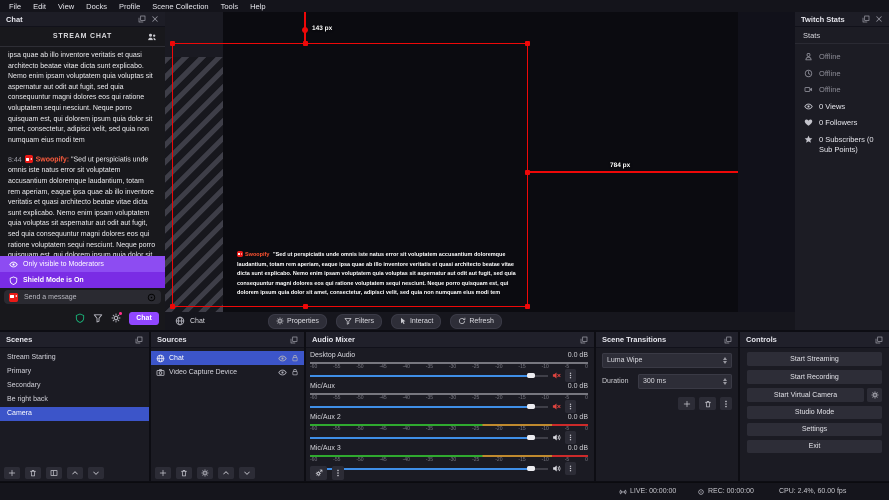 This screenshot has width=889, height=500. What do you see at coordinates (667, 360) in the screenshot?
I see `transition-select: Luma Wipe` at bounding box center [667, 360].